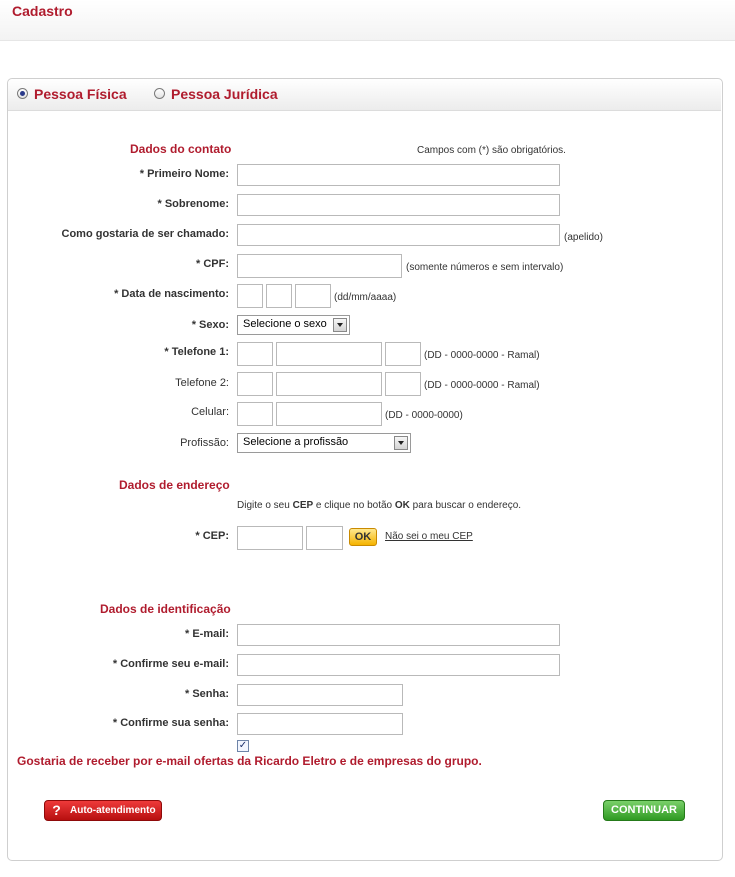 This screenshot has width=735, height=877. Describe the element at coordinates (56, 810) in the screenshot. I see `question-icon: ?` at that location.